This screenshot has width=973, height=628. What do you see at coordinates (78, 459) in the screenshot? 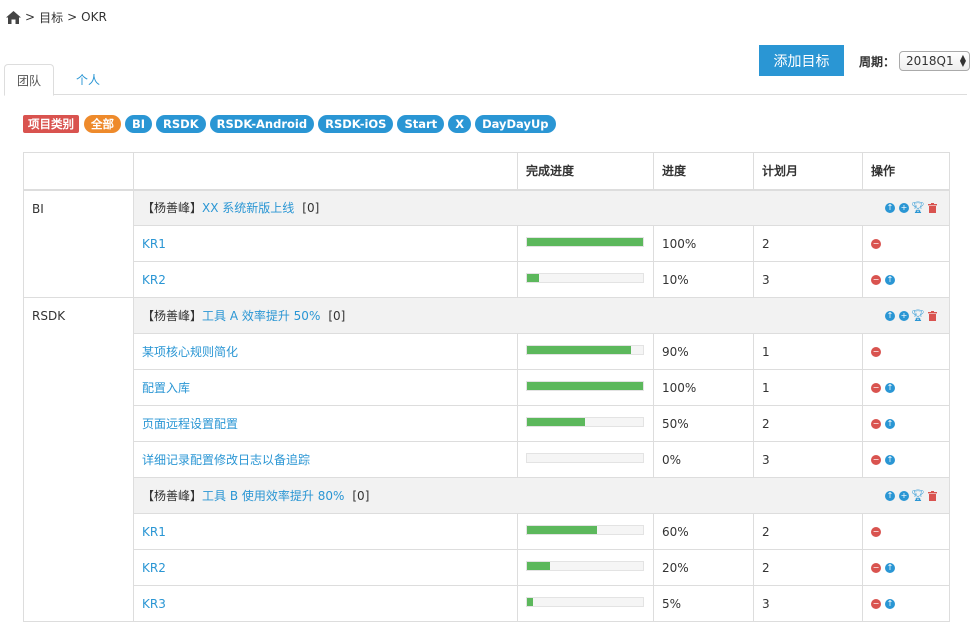
I see `category-cell: RSDK` at bounding box center [78, 459].